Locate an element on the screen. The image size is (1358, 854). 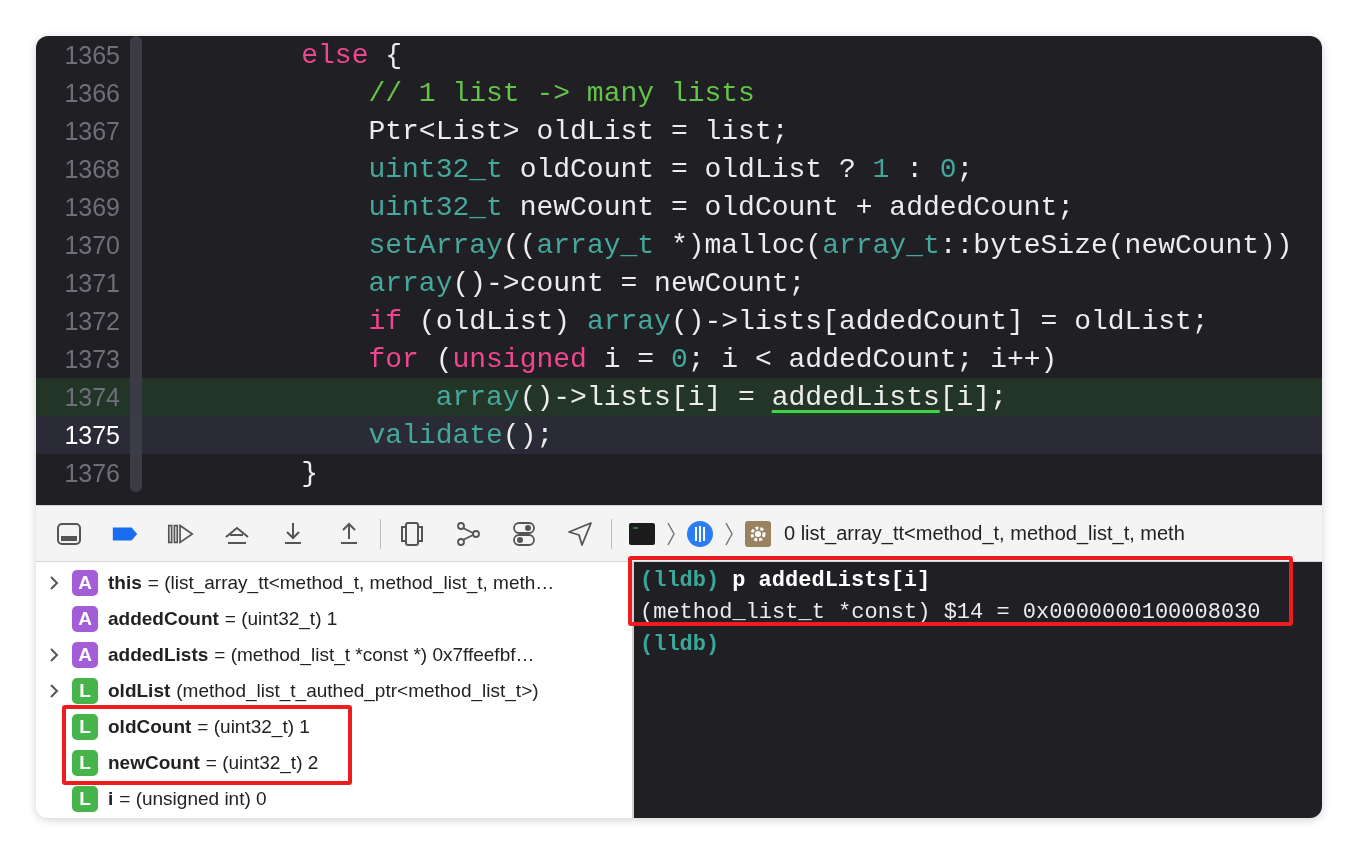
code-line: uint32_t oldCount = oldList ? 1 : 0; is located at coordinates (670, 169).